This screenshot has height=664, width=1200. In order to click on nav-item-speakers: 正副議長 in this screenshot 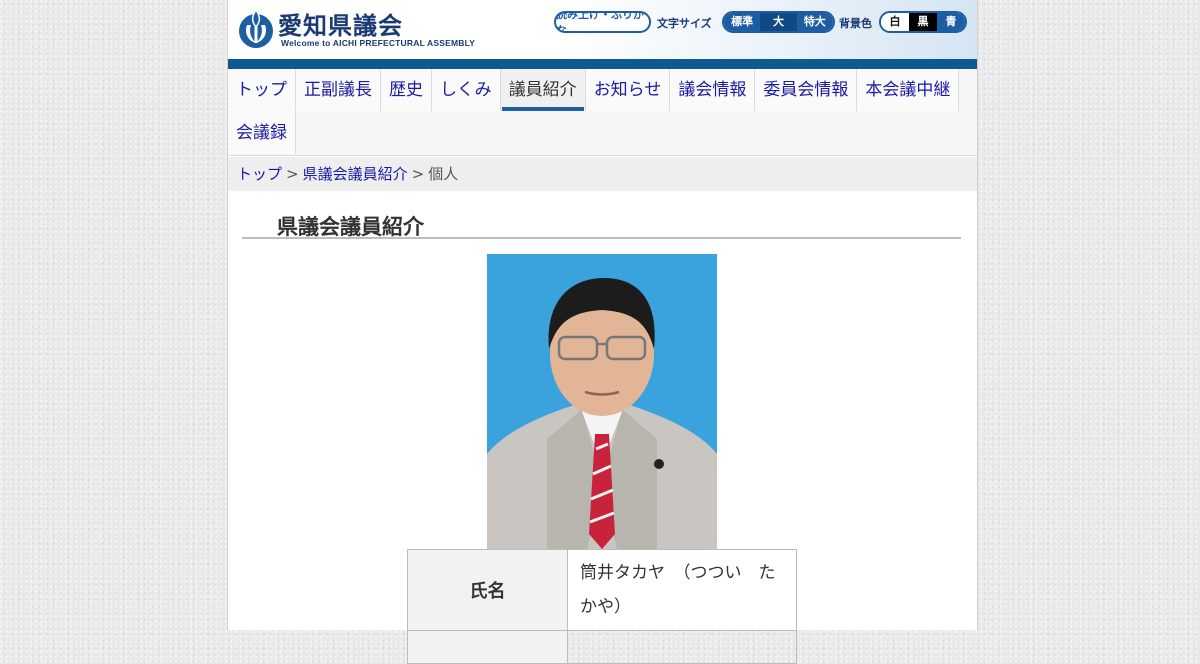, I will do `click(338, 90)`.